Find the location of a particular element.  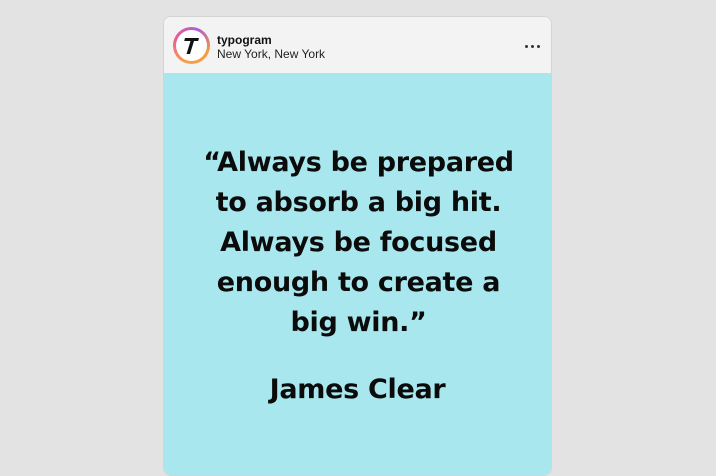

typogram-logo-icon is located at coordinates (191, 45).